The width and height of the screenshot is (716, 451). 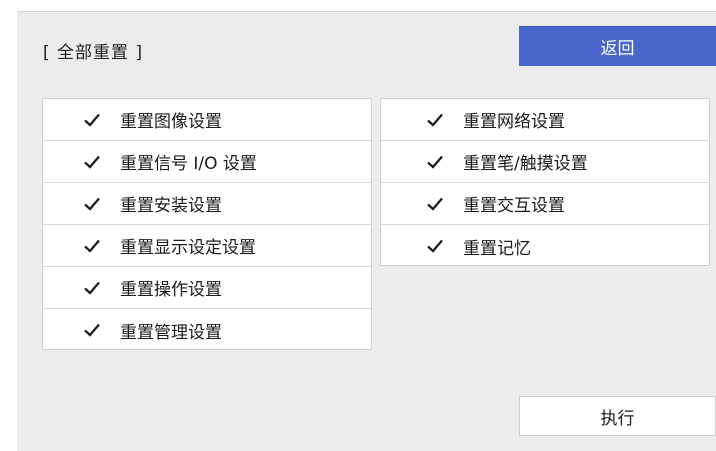 I want to click on reset-option-management: 重置管理设置, so click(x=207, y=330).